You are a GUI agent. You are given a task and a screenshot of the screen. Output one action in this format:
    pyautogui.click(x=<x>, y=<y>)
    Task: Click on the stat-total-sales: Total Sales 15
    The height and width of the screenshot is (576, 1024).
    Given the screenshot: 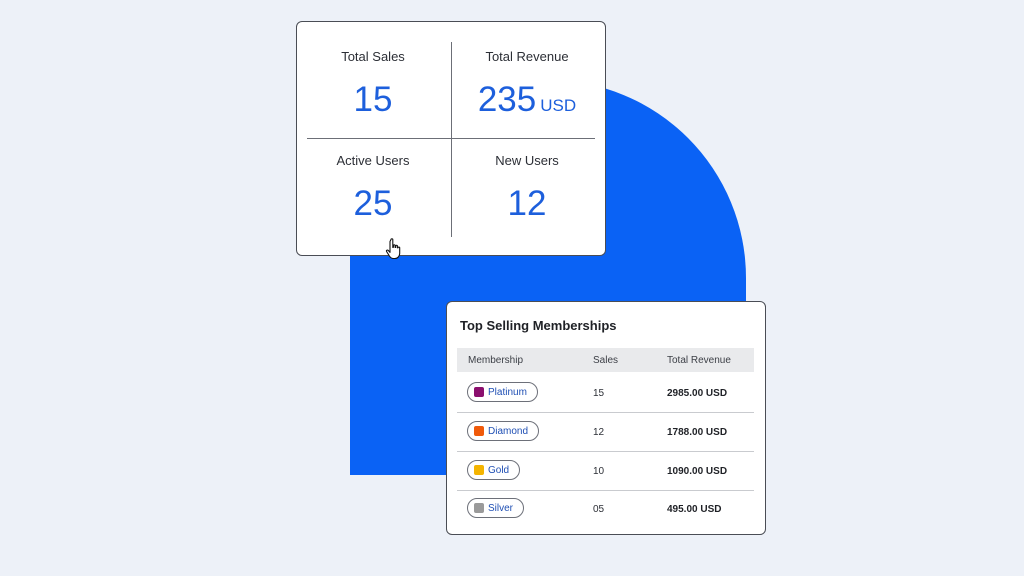 What is the action you would take?
    pyautogui.click(x=373, y=83)
    